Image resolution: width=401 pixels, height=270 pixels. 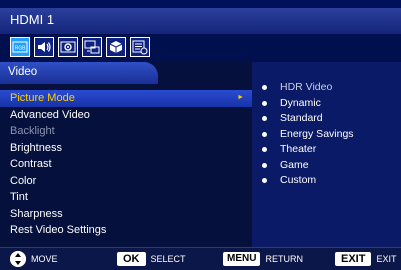 What do you see at coordinates (50, 114) in the screenshot?
I see `menu-item-label: Advanced Video` at bounding box center [50, 114].